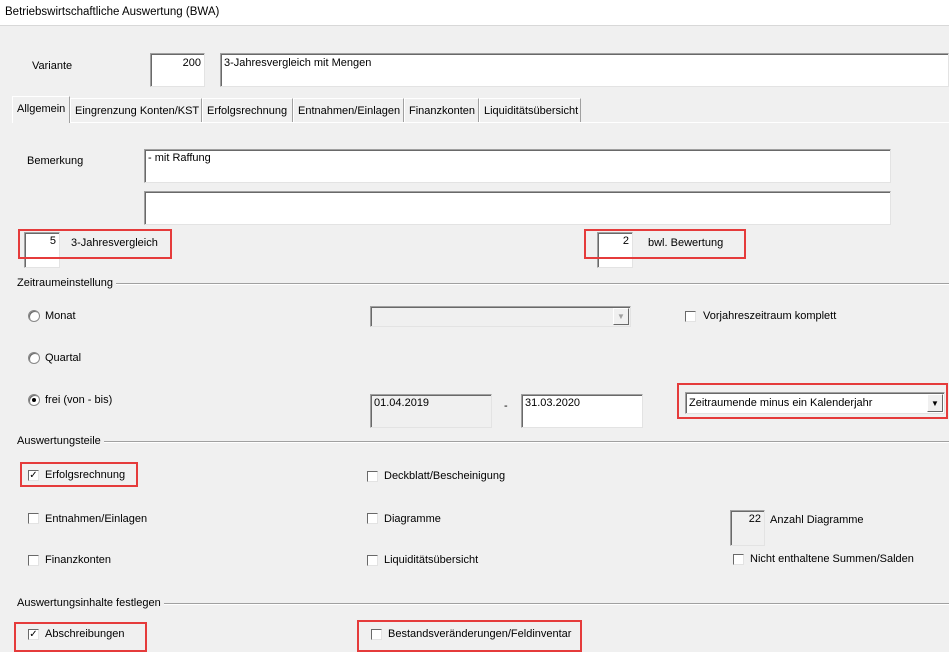 Image resolution: width=949 pixels, height=652 pixels. Describe the element at coordinates (441, 110) in the screenshot. I see `tab-finanzkonten: Finanzkonten` at that location.